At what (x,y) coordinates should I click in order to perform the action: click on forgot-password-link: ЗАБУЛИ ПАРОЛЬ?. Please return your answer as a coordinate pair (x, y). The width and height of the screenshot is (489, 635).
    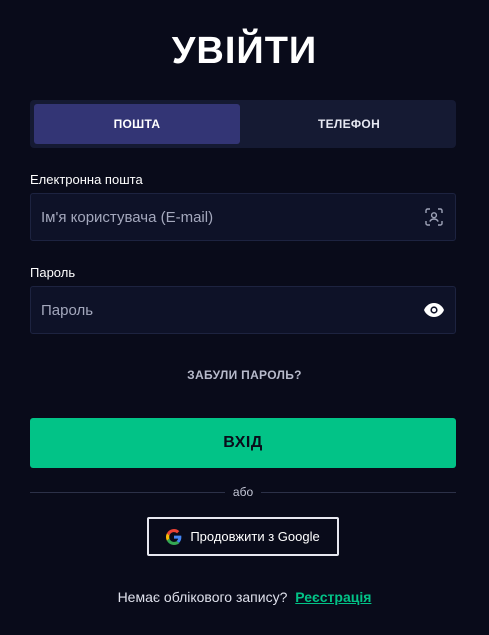
    Looking at the image, I should click on (244, 375).